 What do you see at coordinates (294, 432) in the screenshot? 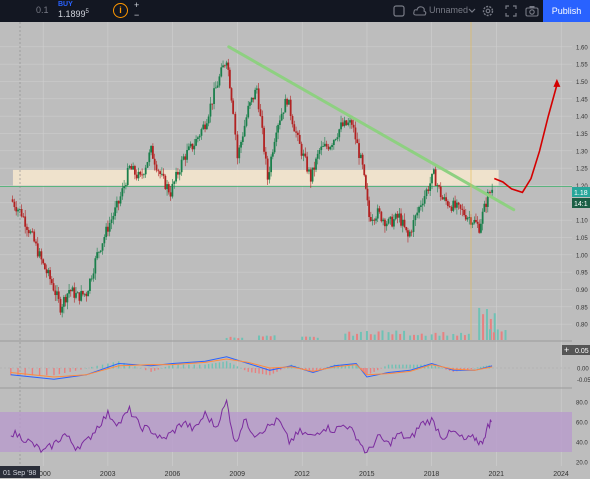
I see `rsi-pane: 80.0 60.0 40.0 20.0` at bounding box center [294, 432].